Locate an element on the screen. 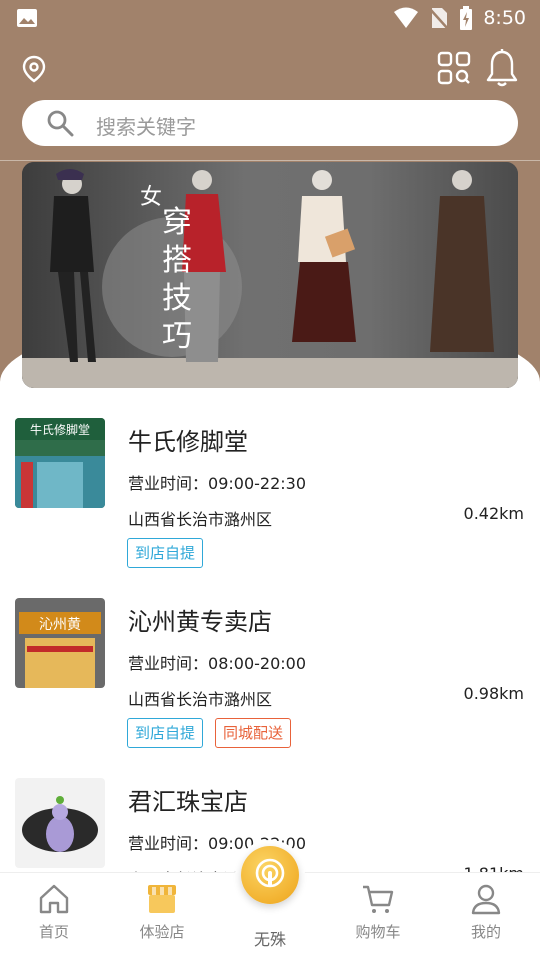  top-bar is located at coordinates (270, 69).